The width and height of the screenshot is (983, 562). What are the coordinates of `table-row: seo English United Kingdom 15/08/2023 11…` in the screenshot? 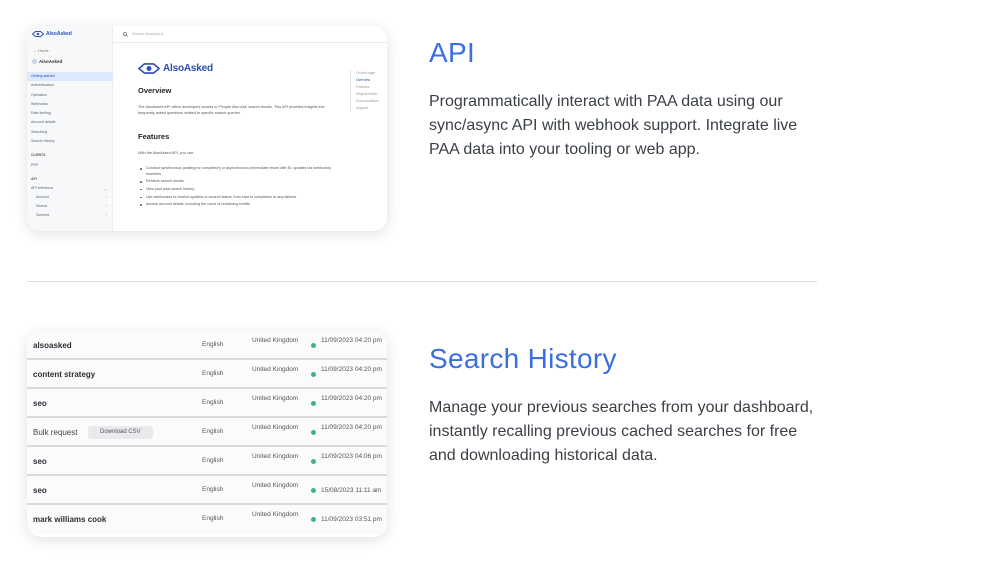 It's located at (207, 490).